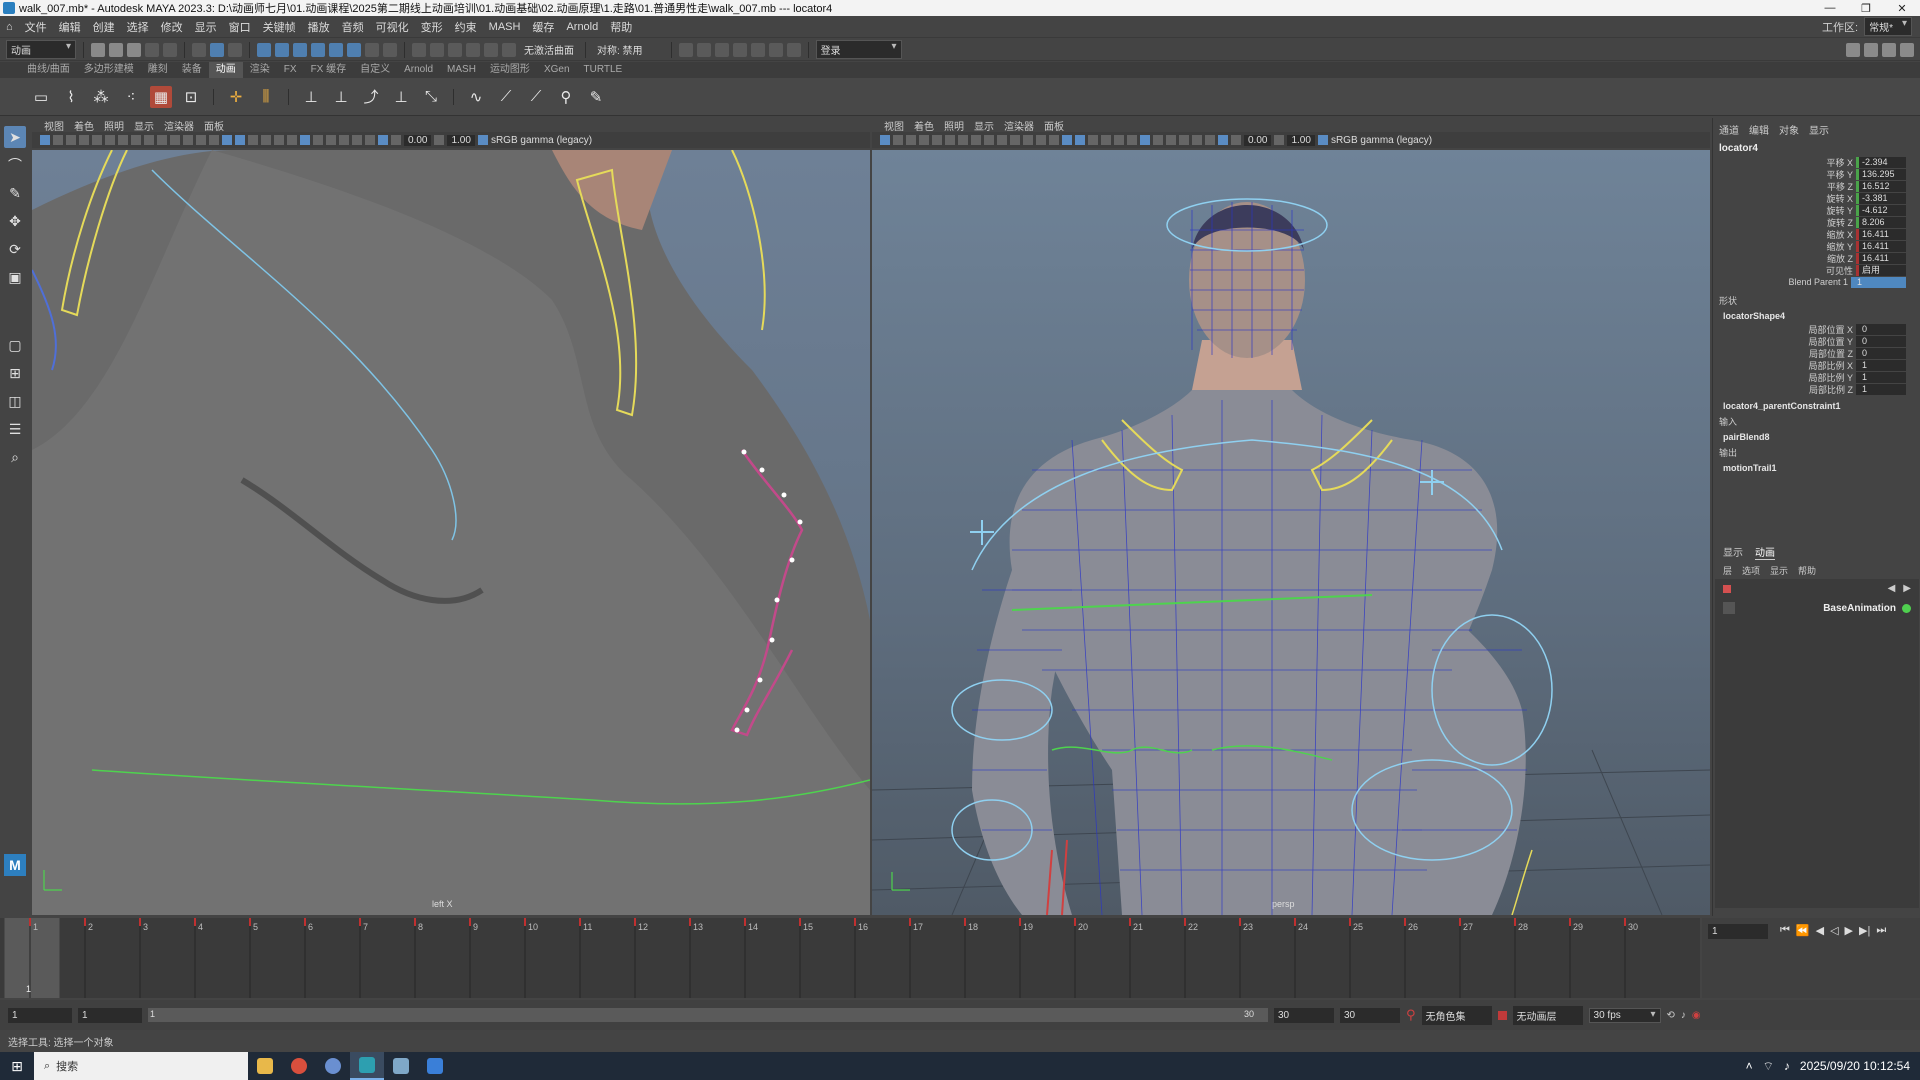 Image resolution: width=1920 pixels, height=1080 pixels. I want to click on trax-icon: ⁖, so click(131, 97).